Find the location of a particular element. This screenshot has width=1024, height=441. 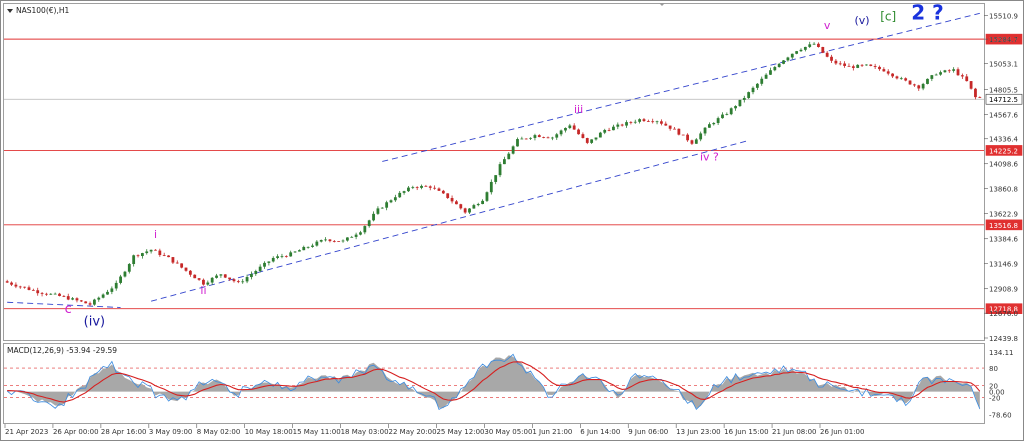

chart-title: NAS100(€),H1 is located at coordinates (42, 10).